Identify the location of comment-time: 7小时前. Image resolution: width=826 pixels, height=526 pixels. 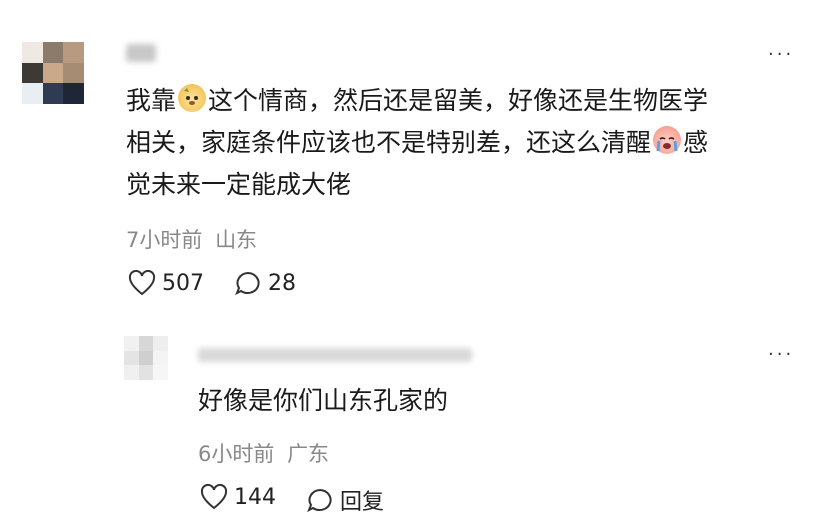
(164, 240).